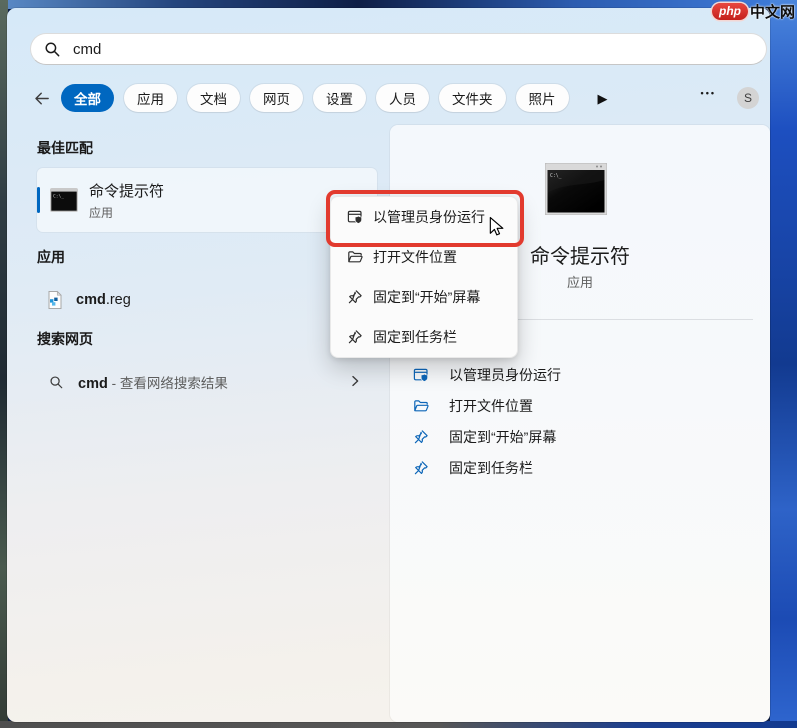 Image resolution: width=797 pixels, height=728 pixels. I want to click on action-label: 以管理员身份运行, so click(505, 374).